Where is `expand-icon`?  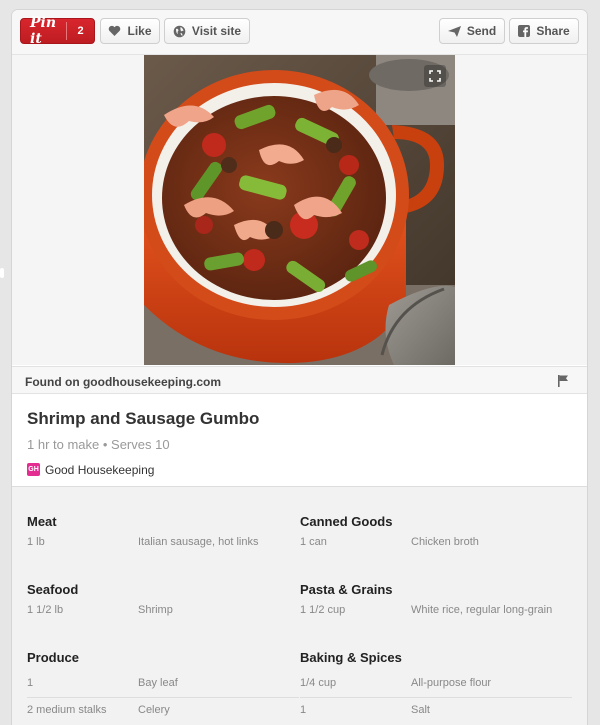
expand-icon is located at coordinates (435, 76).